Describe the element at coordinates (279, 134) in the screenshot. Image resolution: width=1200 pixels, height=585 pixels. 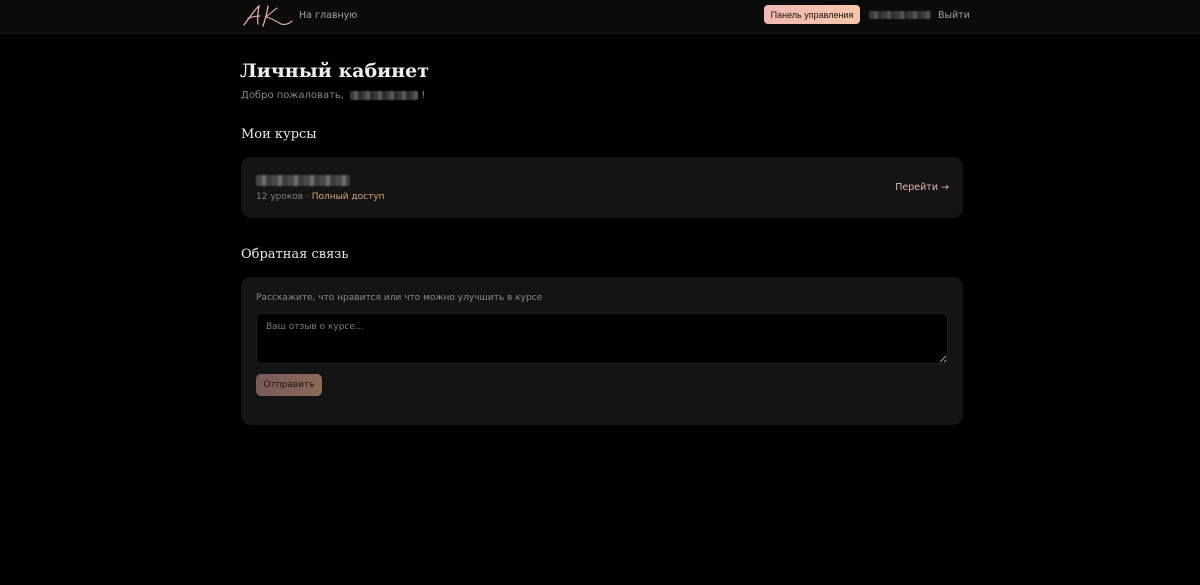
I see `my-courses-title: Мои курсы` at that location.